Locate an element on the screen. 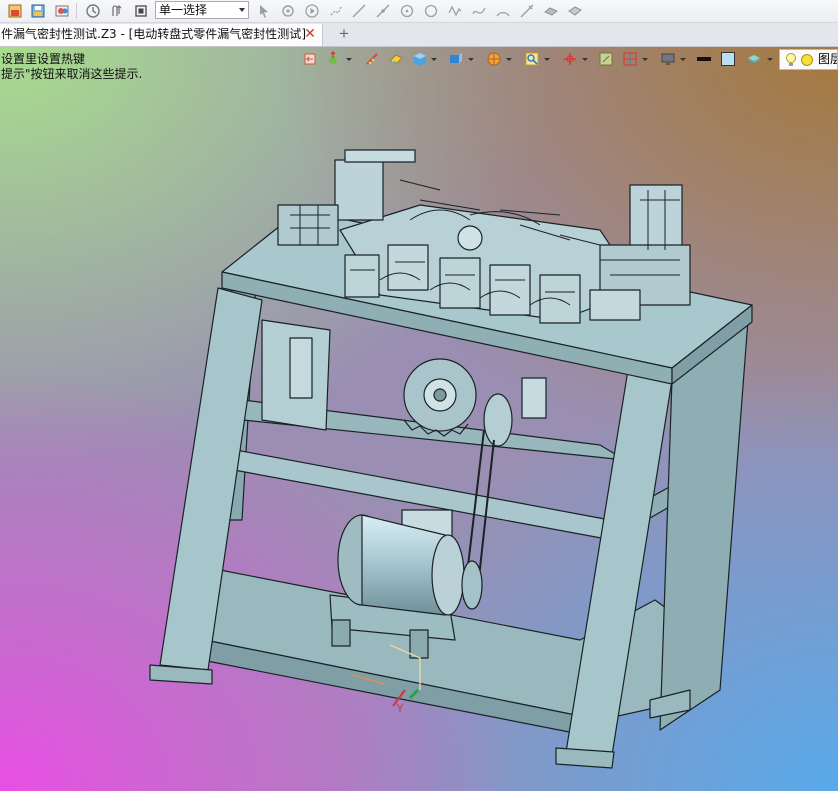 The height and width of the screenshot is (791, 838). drive-pulley is located at coordinates (498, 420).